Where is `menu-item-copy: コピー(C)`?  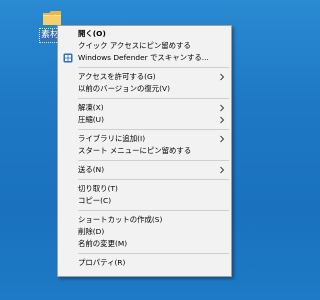
menu-item-copy: コピー(C) is located at coordinates (144, 201).